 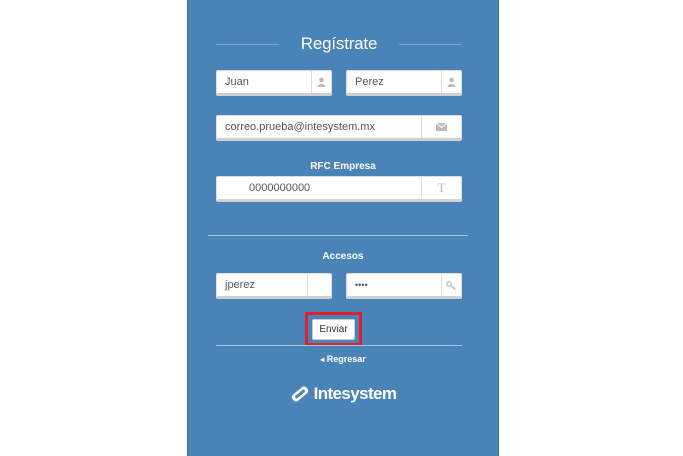 I want to click on email-value: correo.prueba@intesystem.mx, so click(x=300, y=127).